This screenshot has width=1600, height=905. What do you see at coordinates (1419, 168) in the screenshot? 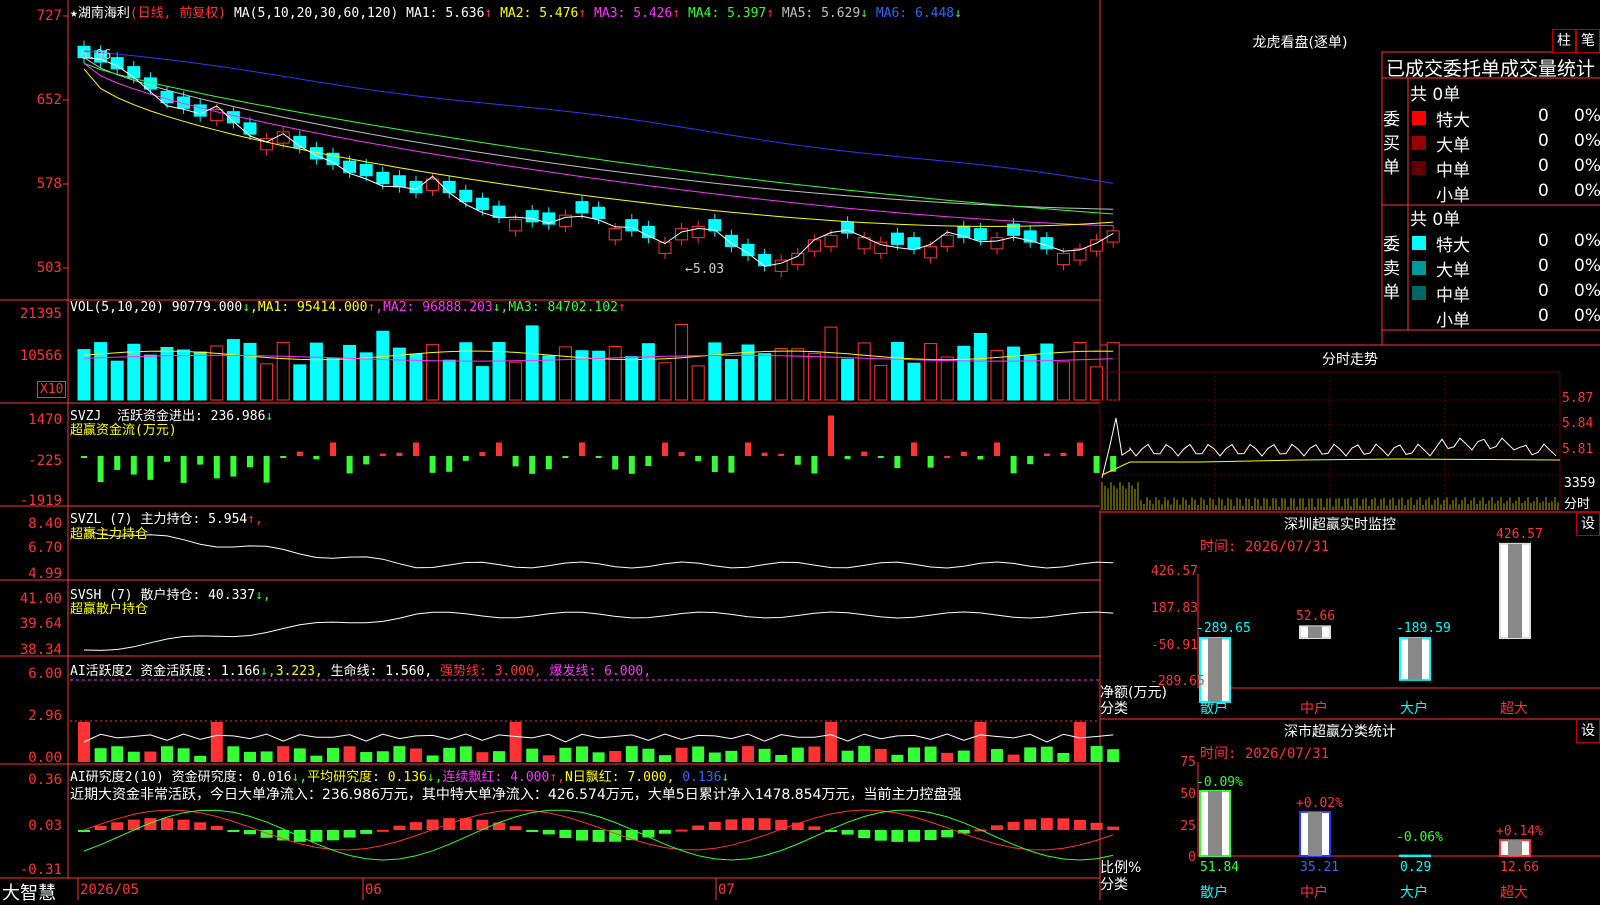
I see `buy-color-swatch` at bounding box center [1419, 168].